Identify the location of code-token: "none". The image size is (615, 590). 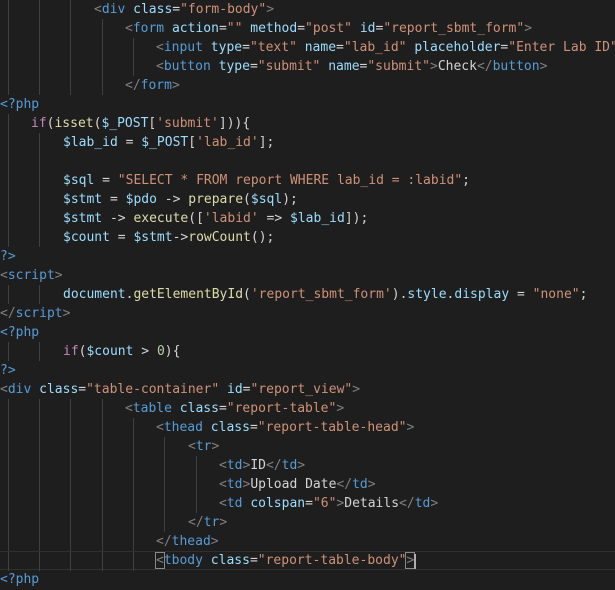
(556, 294).